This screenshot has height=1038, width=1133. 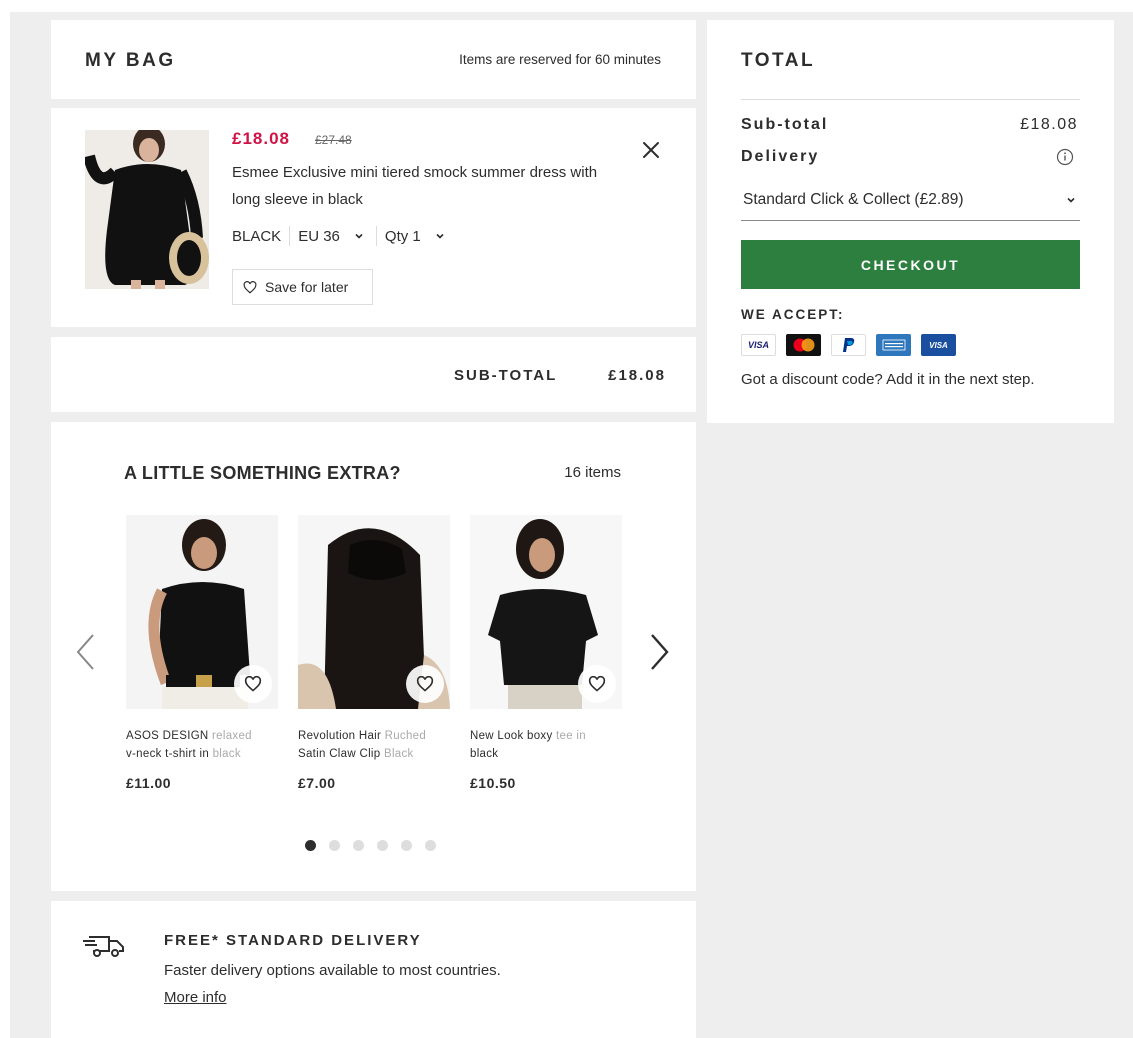 What do you see at coordinates (262, 473) in the screenshot?
I see `recommendations-title: A LITTLE SOMETHING EXTRA?` at bounding box center [262, 473].